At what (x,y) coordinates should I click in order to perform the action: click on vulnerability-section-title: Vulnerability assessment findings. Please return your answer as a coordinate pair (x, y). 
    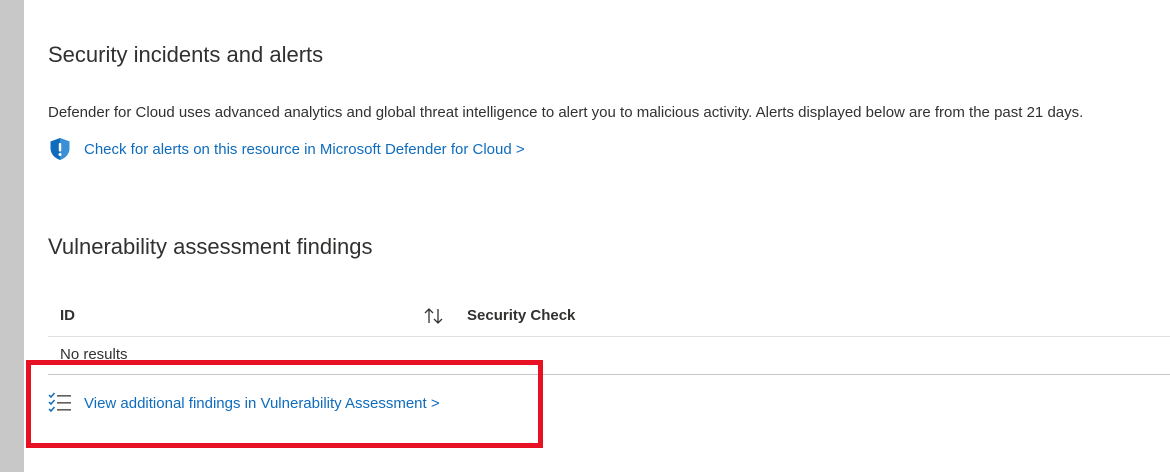
    Looking at the image, I should click on (210, 246).